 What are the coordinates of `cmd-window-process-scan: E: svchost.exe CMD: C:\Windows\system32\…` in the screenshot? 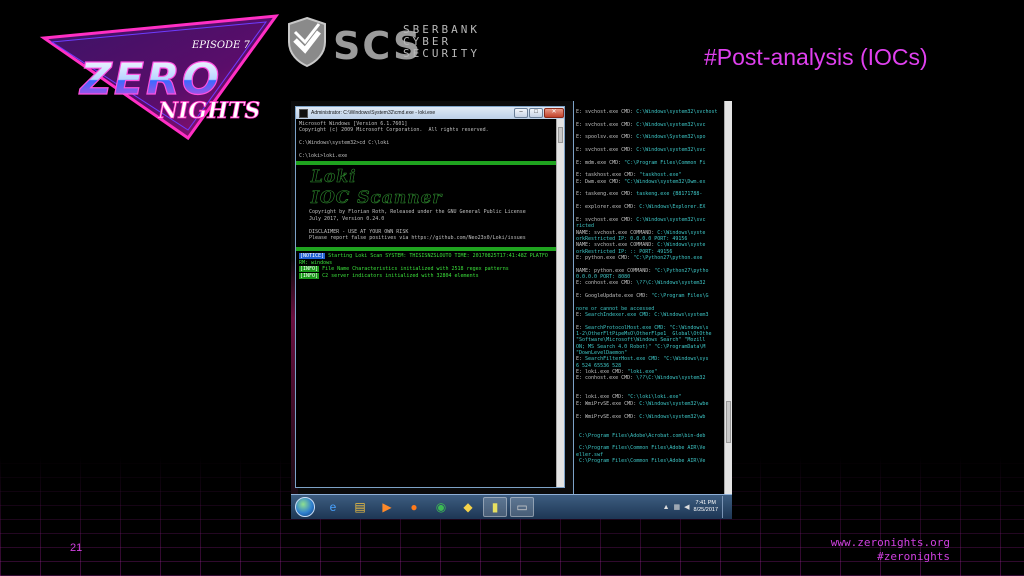 It's located at (652, 298).